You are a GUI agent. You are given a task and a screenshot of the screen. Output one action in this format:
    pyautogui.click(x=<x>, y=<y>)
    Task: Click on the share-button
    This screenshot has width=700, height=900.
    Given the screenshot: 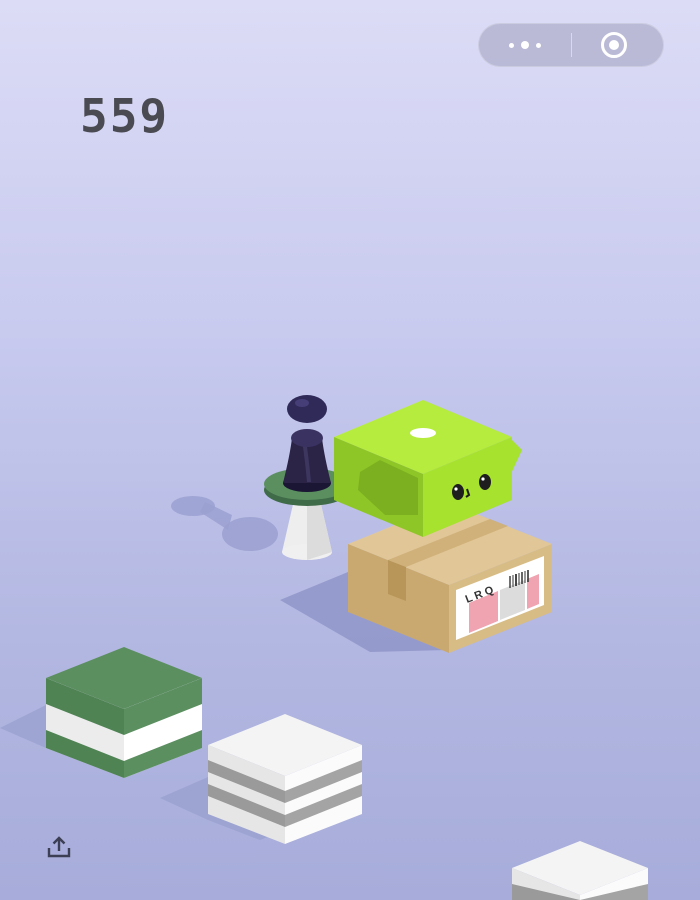 What is the action you would take?
    pyautogui.click(x=59, y=848)
    